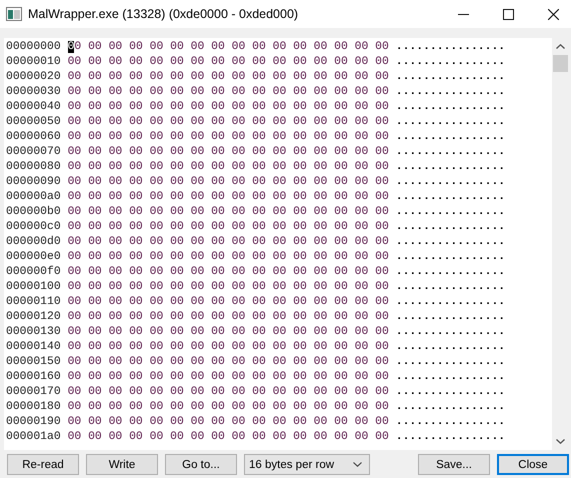 This screenshot has width=571, height=478. What do you see at coordinates (533, 464) in the screenshot?
I see `action-button: Close` at bounding box center [533, 464].